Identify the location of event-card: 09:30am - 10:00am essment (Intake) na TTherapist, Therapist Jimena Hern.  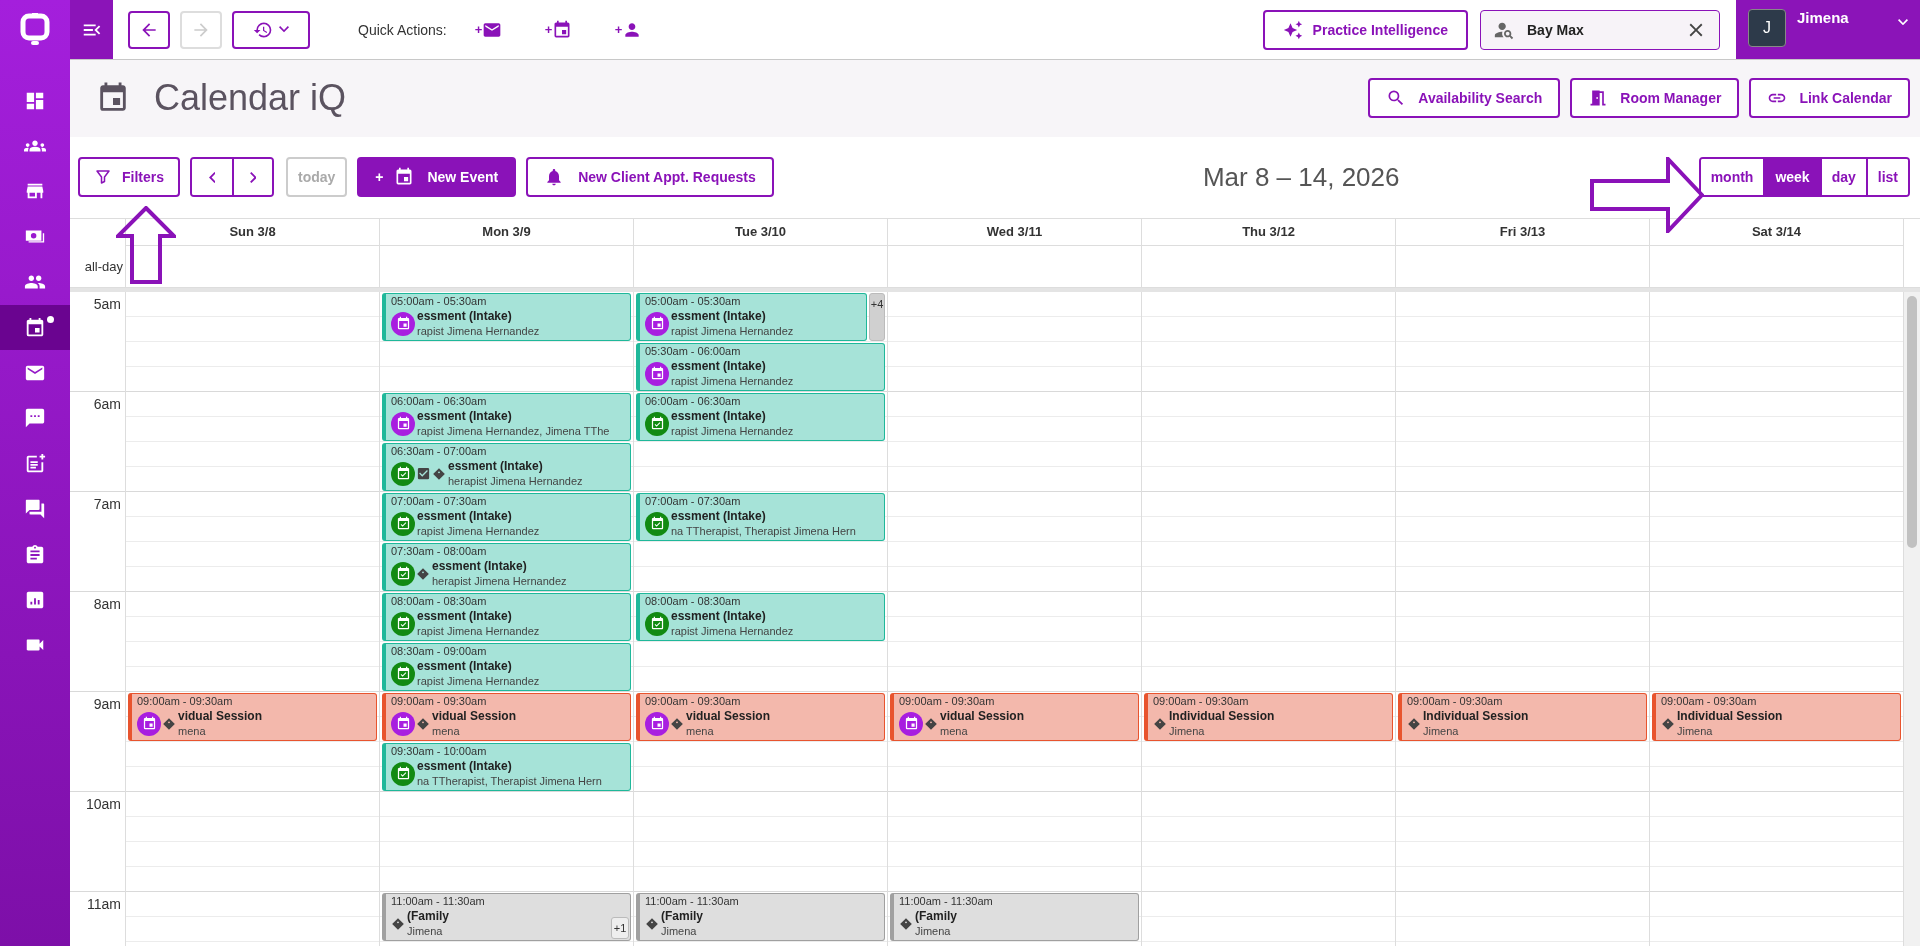
(506, 766).